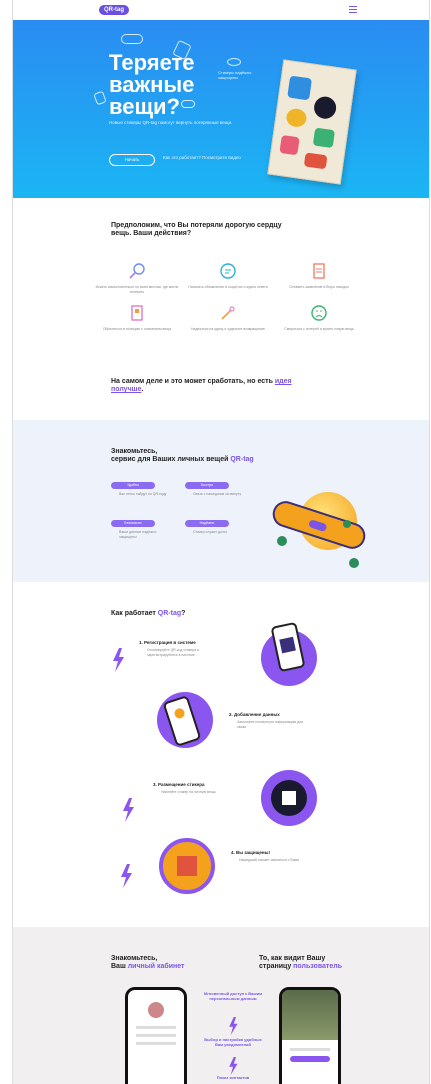  Describe the element at coordinates (137, 313) in the screenshot. I see `id-card-icon` at that location.